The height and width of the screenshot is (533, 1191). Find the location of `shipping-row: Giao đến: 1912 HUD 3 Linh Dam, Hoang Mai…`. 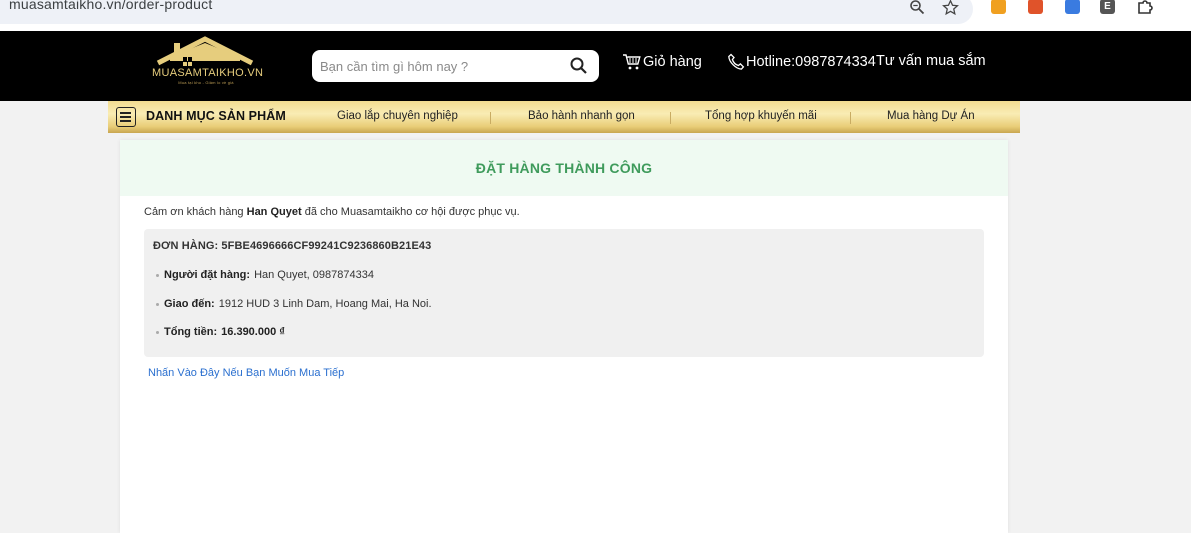

shipping-row: Giao đến: 1912 HUD 3 Linh Dam, Hoang Mai… is located at coordinates (294, 304).